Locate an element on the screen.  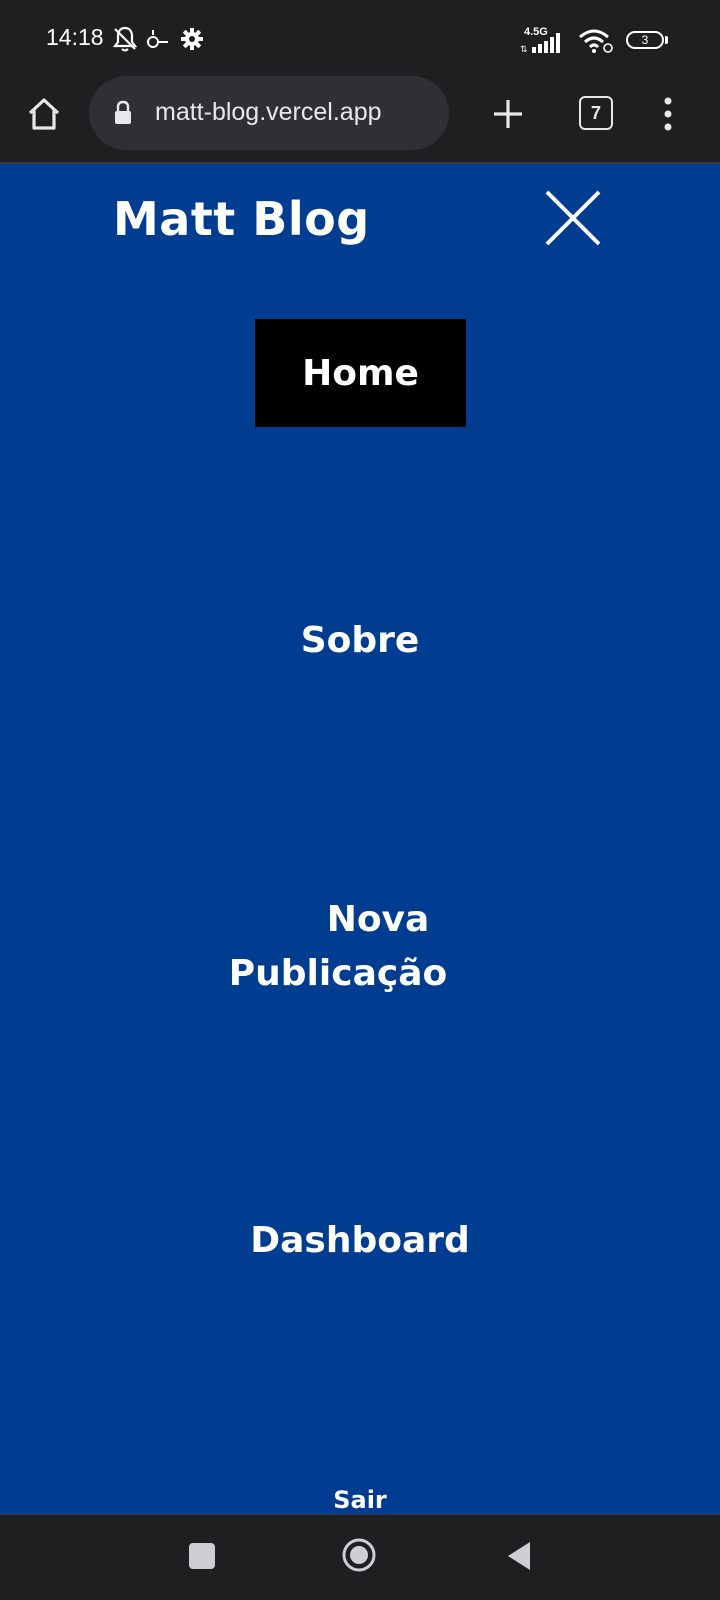
menu-item-sobre: Sobre is located at coordinates (360, 640).